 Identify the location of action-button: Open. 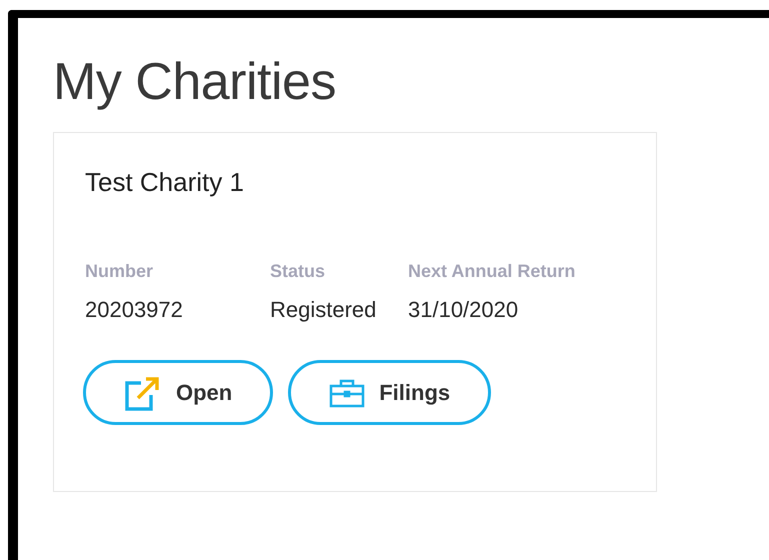
(178, 392).